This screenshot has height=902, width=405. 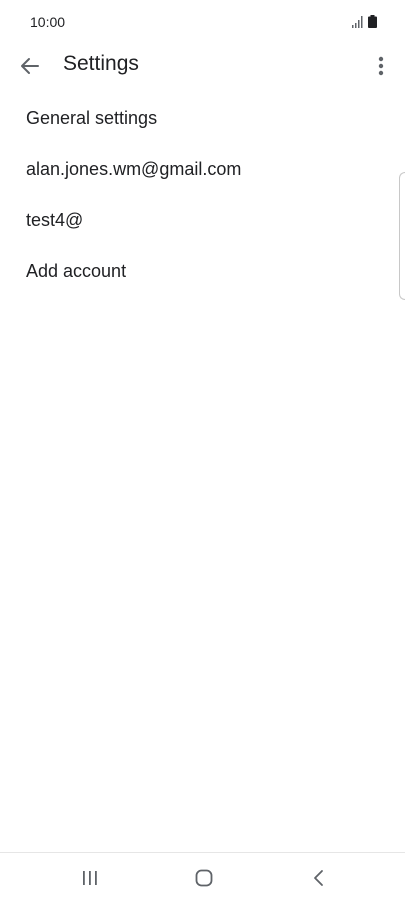 I want to click on nav-back-button, so click(x=318, y=878).